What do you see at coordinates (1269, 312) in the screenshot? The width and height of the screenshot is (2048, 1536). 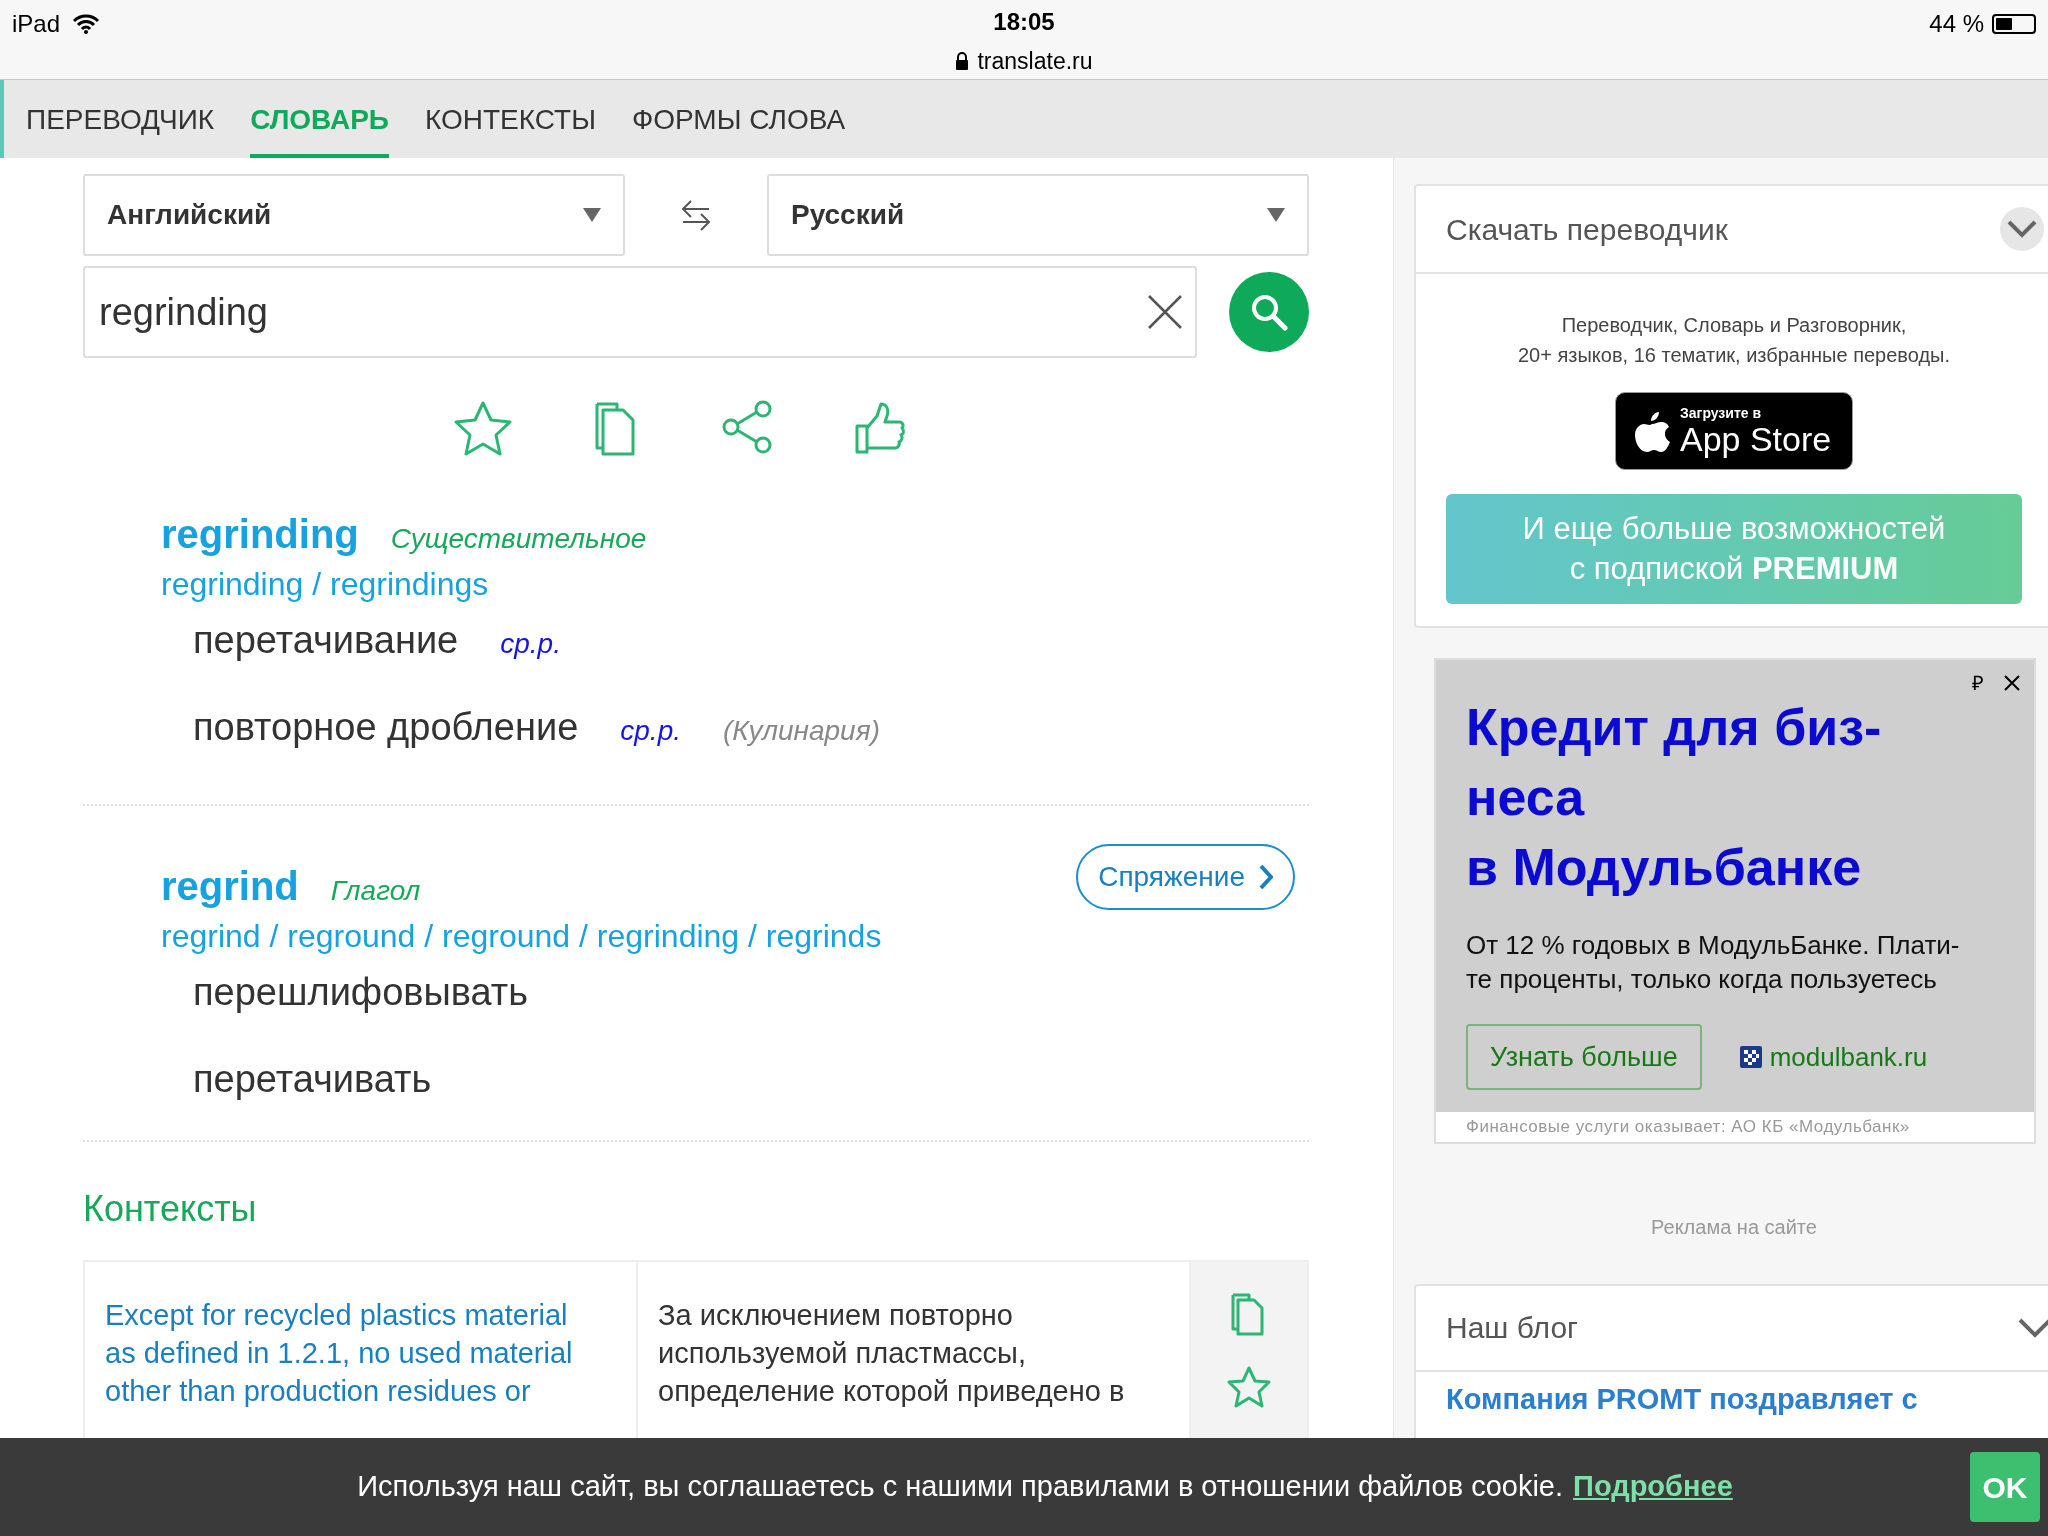 I see `search-icon` at bounding box center [1269, 312].